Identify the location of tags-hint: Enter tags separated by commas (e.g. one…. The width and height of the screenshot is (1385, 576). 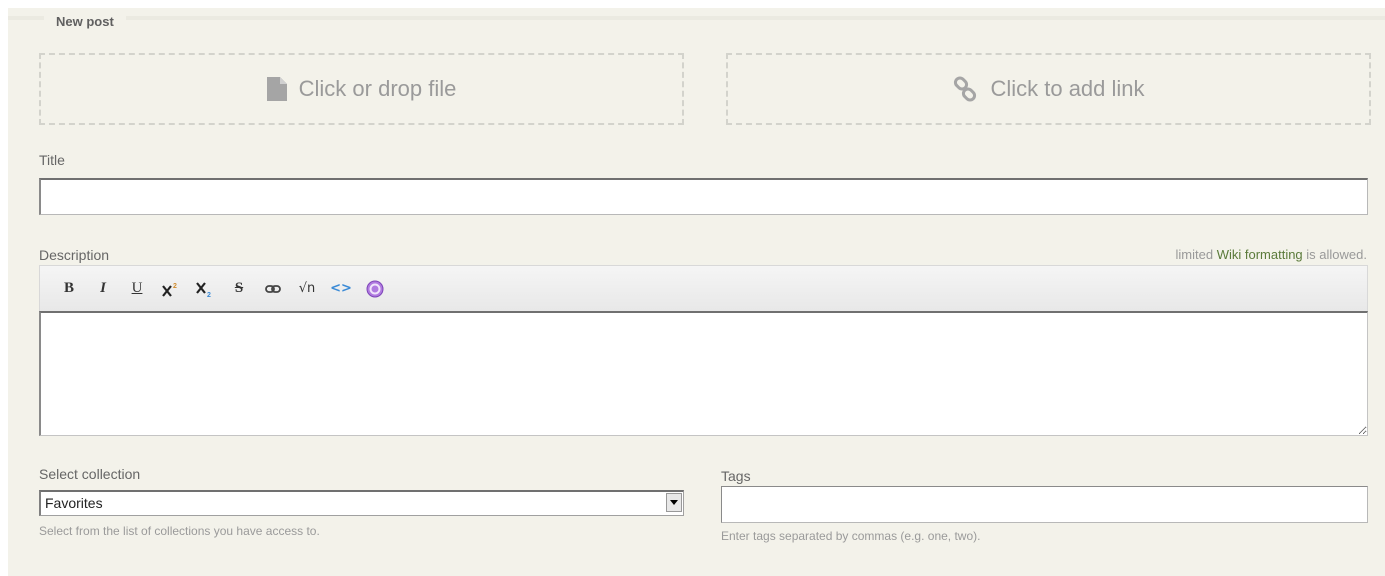
(851, 536).